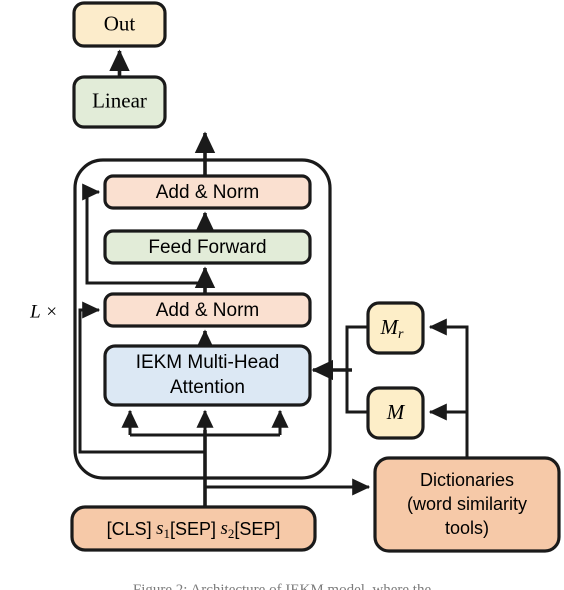 This screenshot has height=590, width=564. What do you see at coordinates (467, 480) in the screenshot?
I see `dictionaries-label-line1: Dictionaries` at bounding box center [467, 480].